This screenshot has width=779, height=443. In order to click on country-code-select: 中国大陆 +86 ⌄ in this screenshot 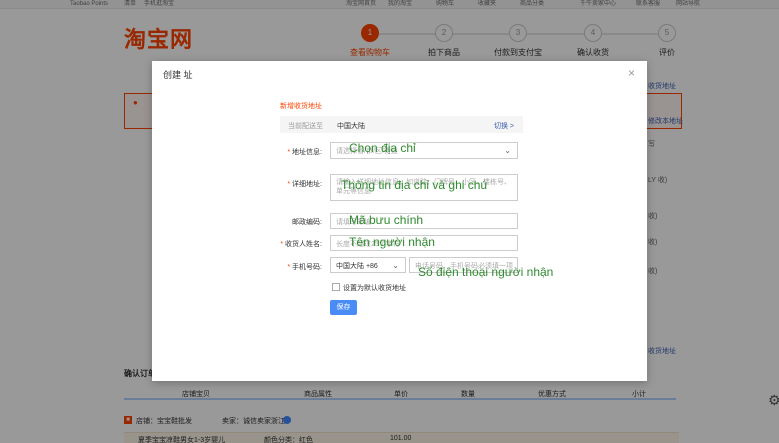, I will do `click(368, 265)`.